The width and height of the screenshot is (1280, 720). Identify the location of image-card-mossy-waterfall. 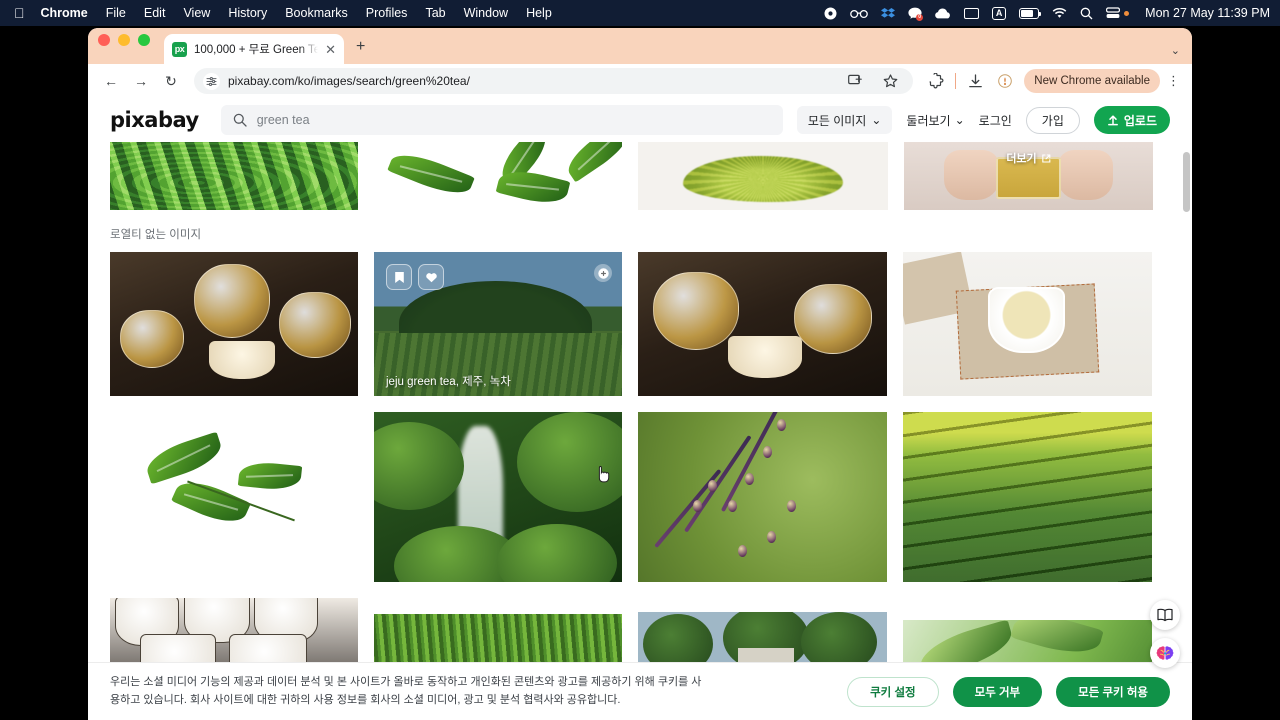
(498, 497).